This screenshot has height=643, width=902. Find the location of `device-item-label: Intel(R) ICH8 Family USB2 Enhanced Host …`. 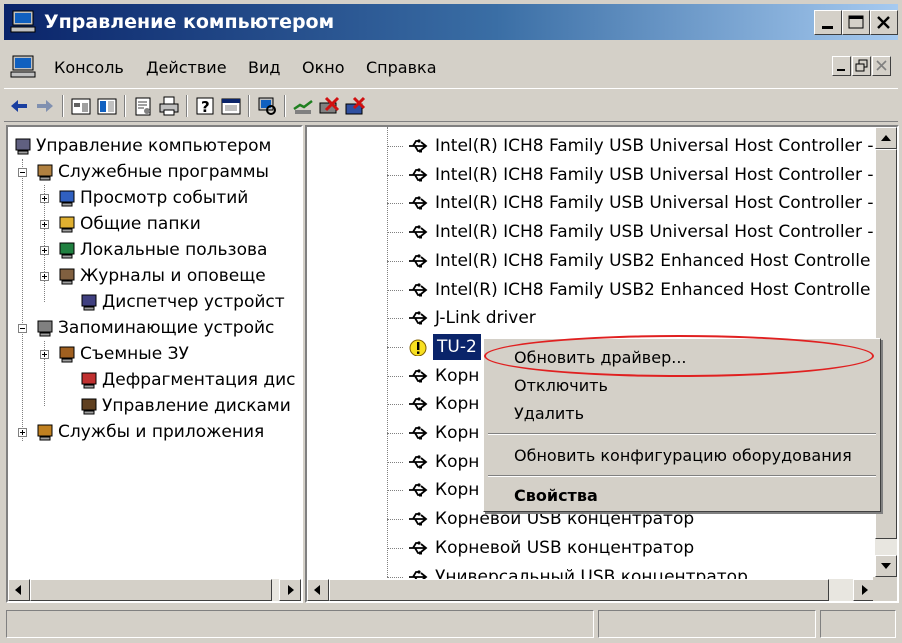

device-item-label: Intel(R) ICH8 Family USB2 Enhanced Host … is located at coordinates (653, 289).